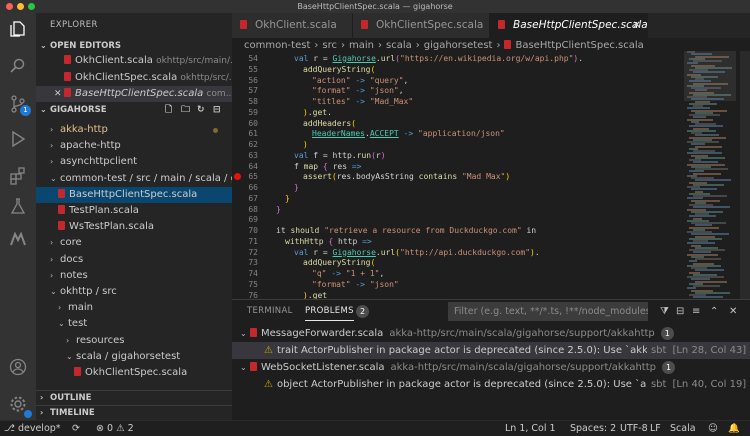 This screenshot has height=436, width=750. Describe the element at coordinates (696, 311) in the screenshot. I see `word-wrap-icon: ≡` at that location.